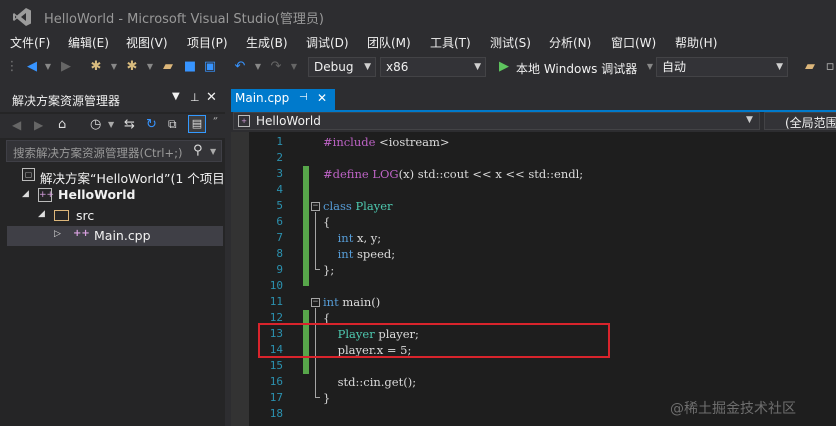  Describe the element at coordinates (810, 67) in the screenshot. I see `find-in-files-icon: ▰` at that location.